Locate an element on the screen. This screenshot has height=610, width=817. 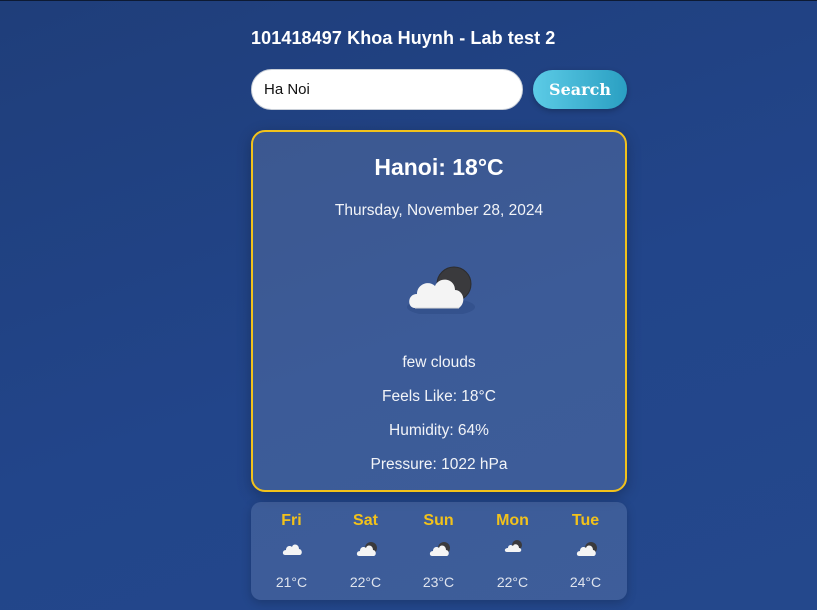
city-temperature-heading: Hanoi: 18°C is located at coordinates (439, 167).